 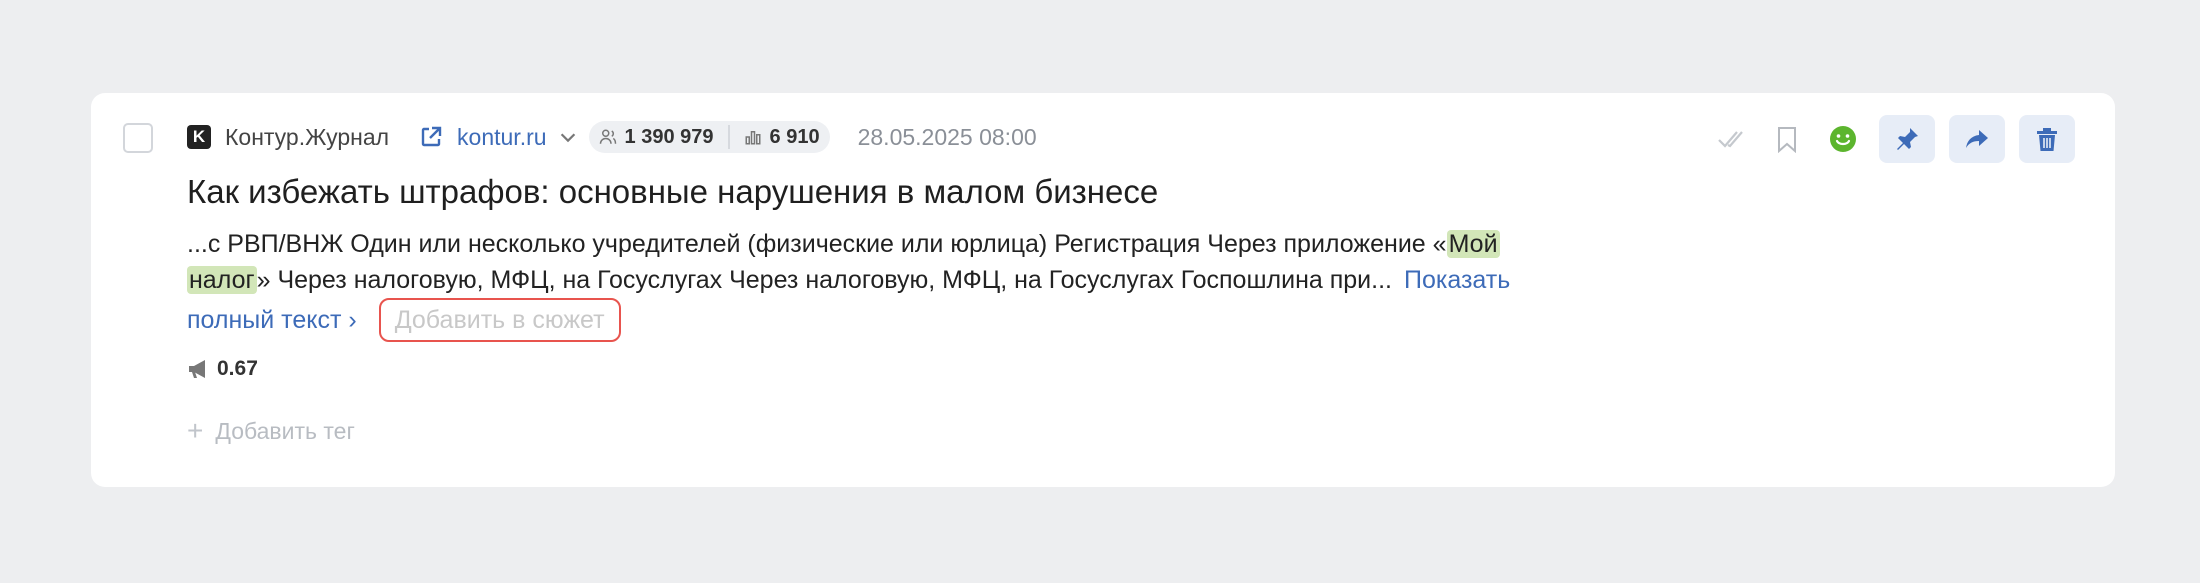 I want to click on source-logo-icon: K, so click(x=199, y=137).